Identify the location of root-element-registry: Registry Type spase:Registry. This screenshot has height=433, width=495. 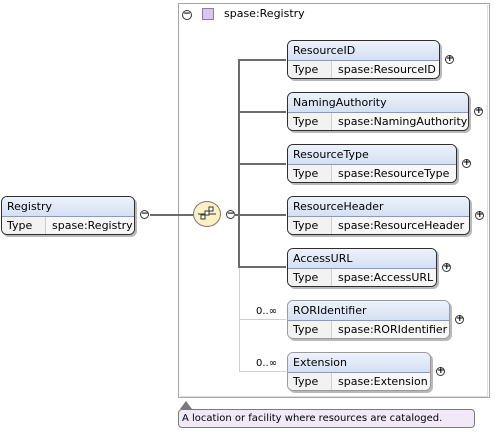
(68, 215).